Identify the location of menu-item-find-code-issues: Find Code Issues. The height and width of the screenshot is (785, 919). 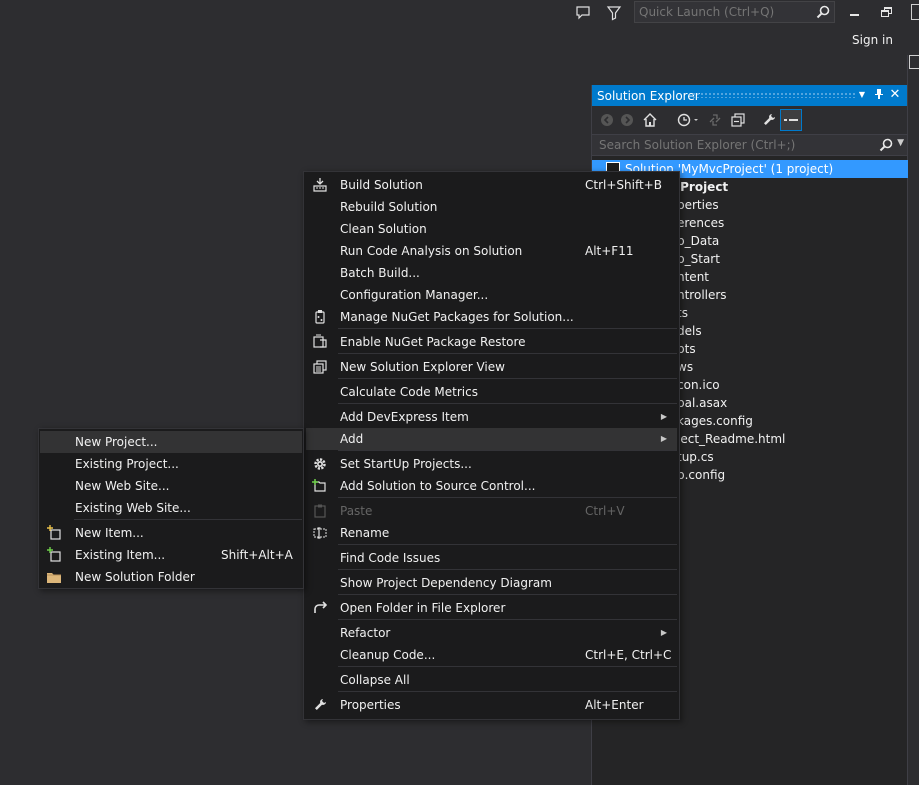
(491, 558).